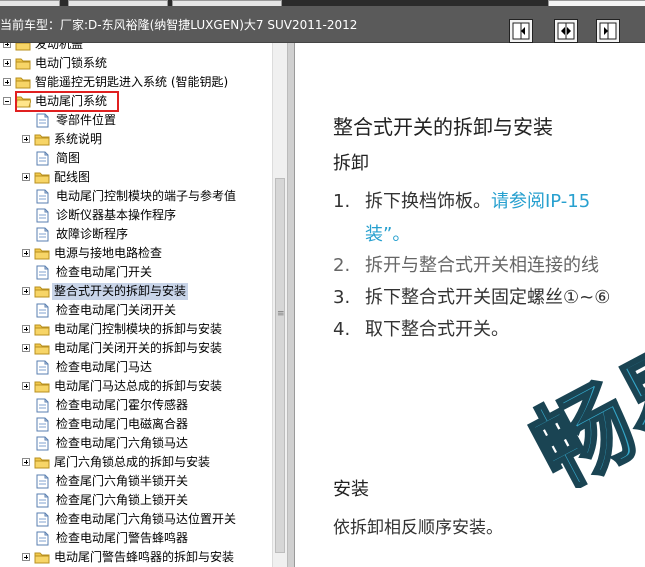 The image size is (645, 567). Describe the element at coordinates (608, 31) in the screenshot. I see `expand-right-button` at that location.